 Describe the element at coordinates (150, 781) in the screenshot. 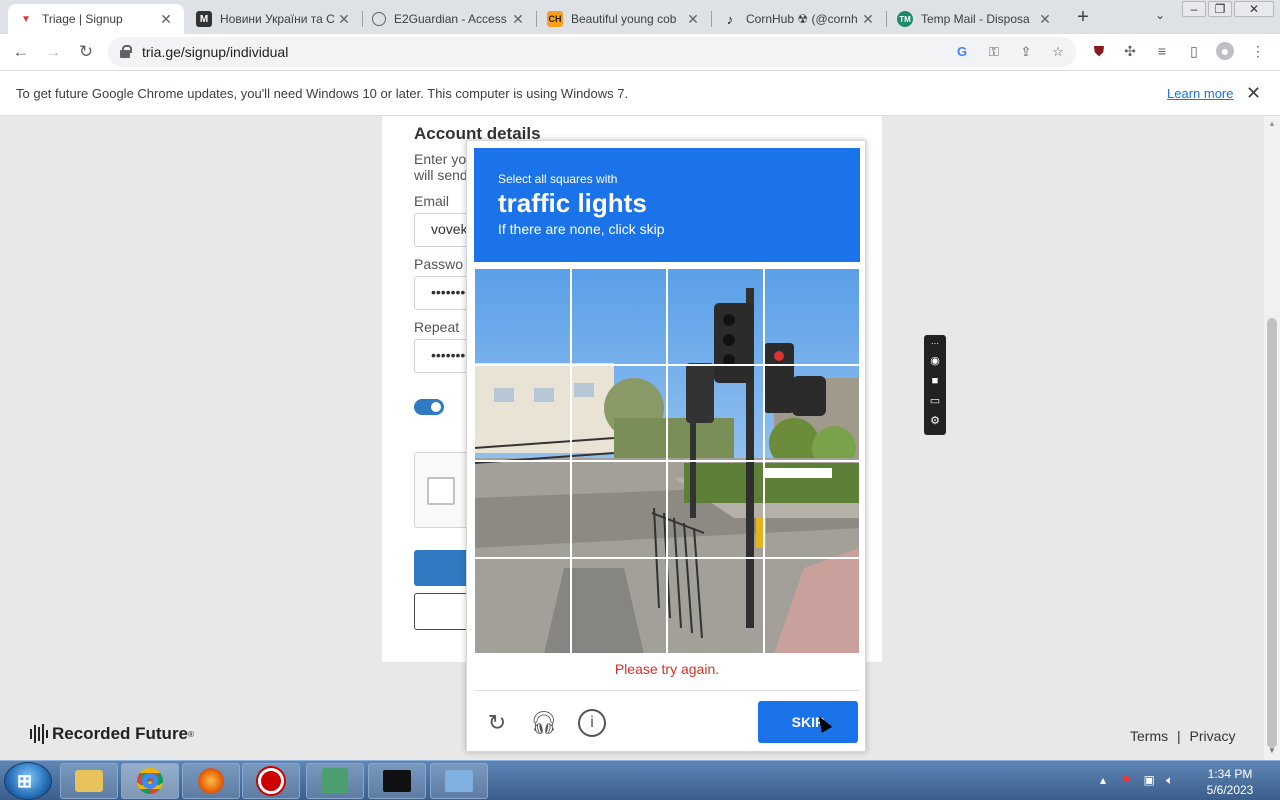

I see `taskbar-chrome` at that location.